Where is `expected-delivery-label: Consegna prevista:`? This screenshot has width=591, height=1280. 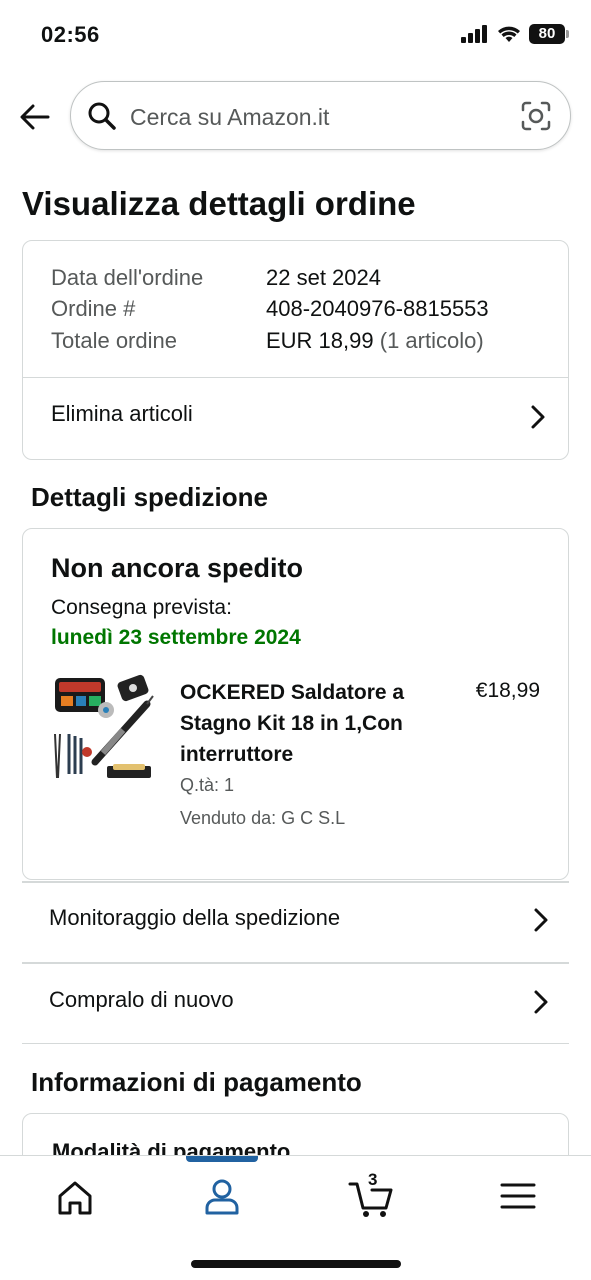 expected-delivery-label: Consegna prevista: is located at coordinates (141, 607).